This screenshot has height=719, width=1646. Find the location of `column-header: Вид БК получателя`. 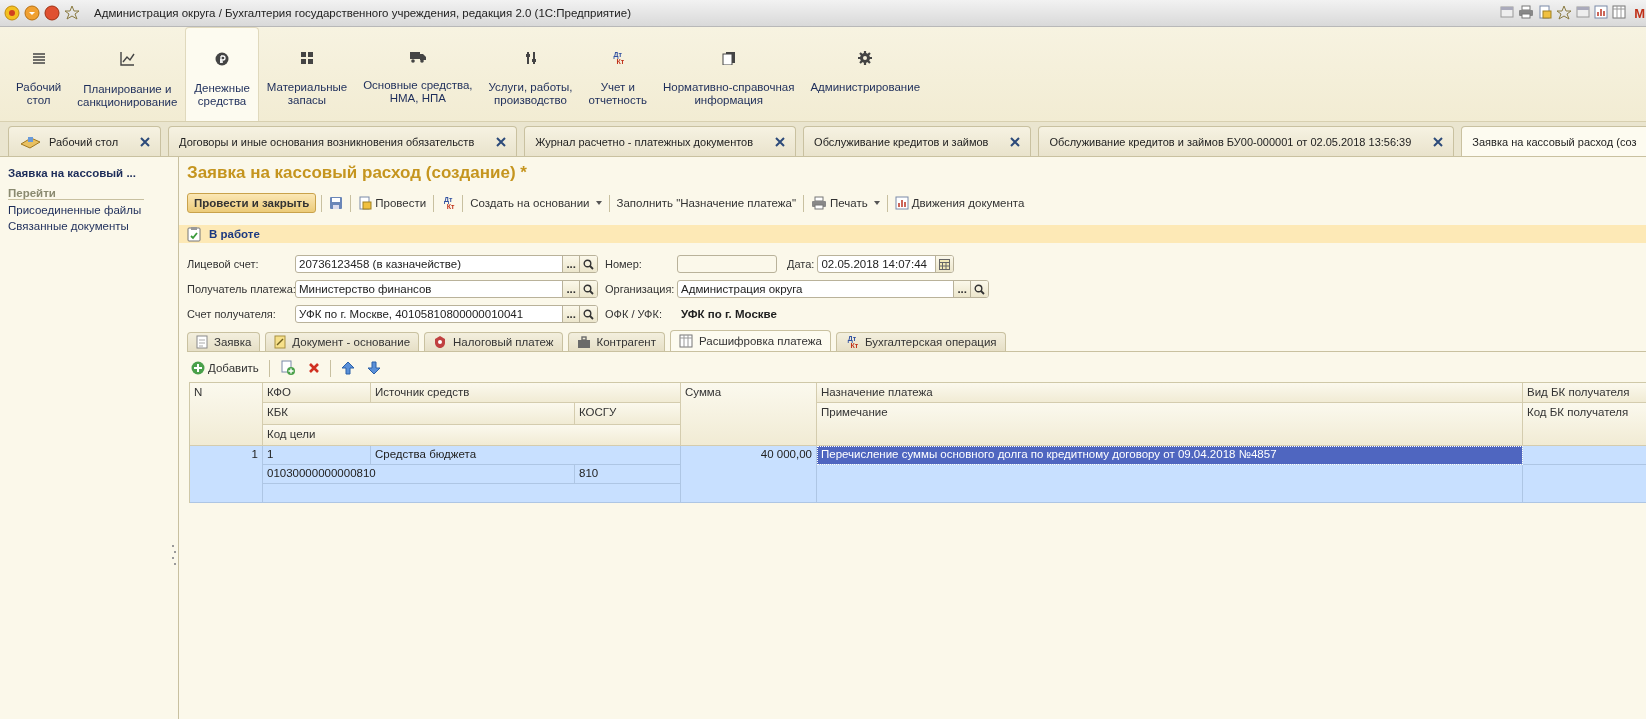

column-header: Вид БК получателя is located at coordinates (1584, 393).